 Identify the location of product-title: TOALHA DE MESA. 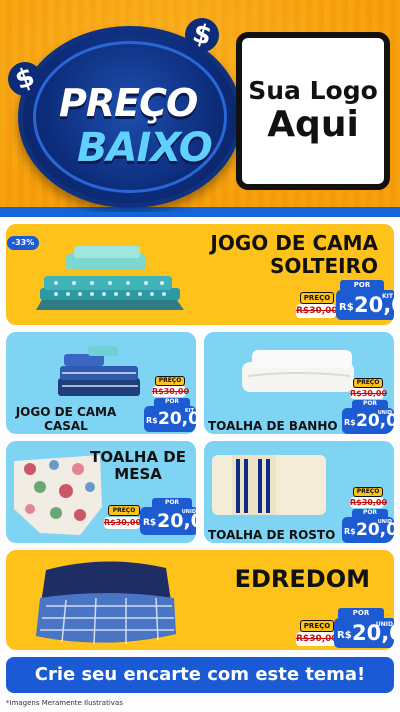
(138, 466).